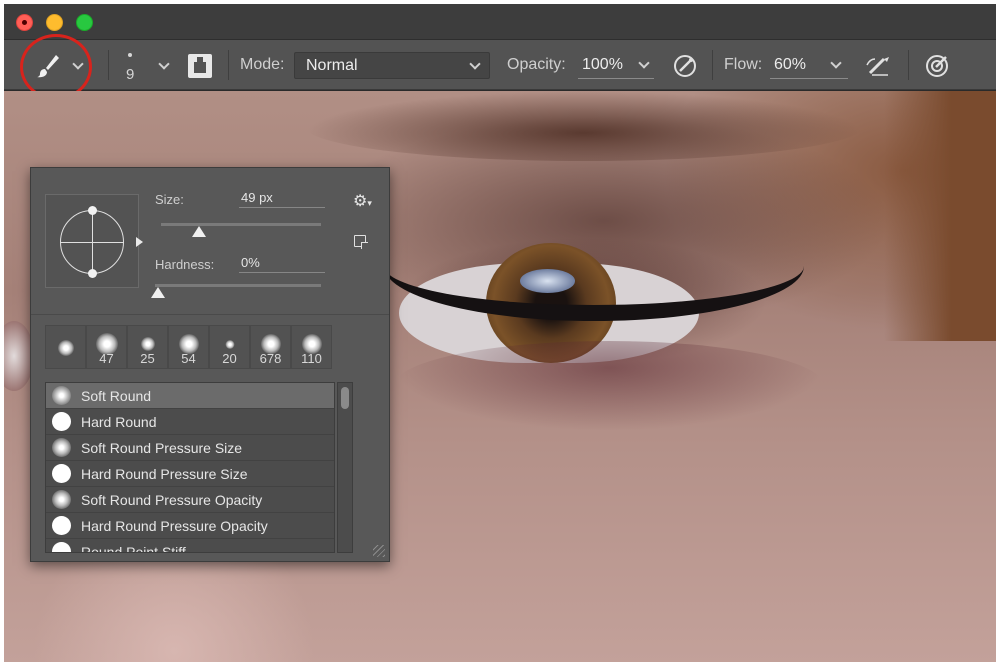 The height and width of the screenshot is (666, 1000). I want to click on brush-preset-item: Hard Round Pressure Size, so click(190, 474).